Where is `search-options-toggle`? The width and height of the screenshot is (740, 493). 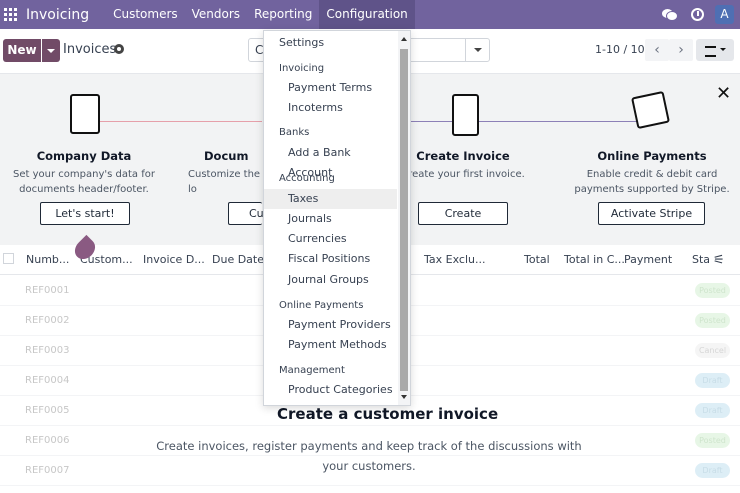
search-options-toggle is located at coordinates (477, 50).